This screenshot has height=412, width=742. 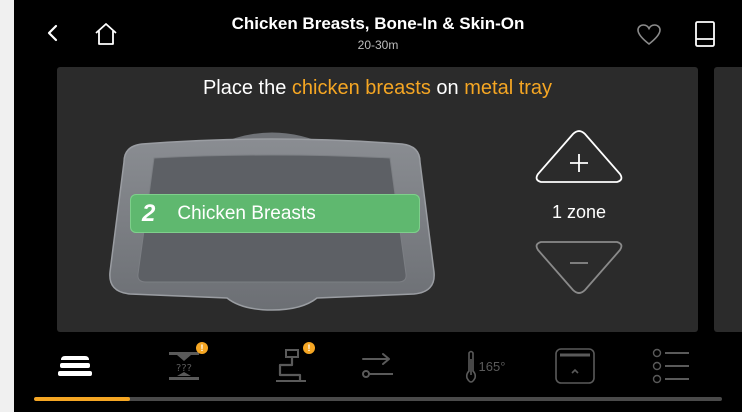 I want to click on progress-fill, so click(x=82, y=399).